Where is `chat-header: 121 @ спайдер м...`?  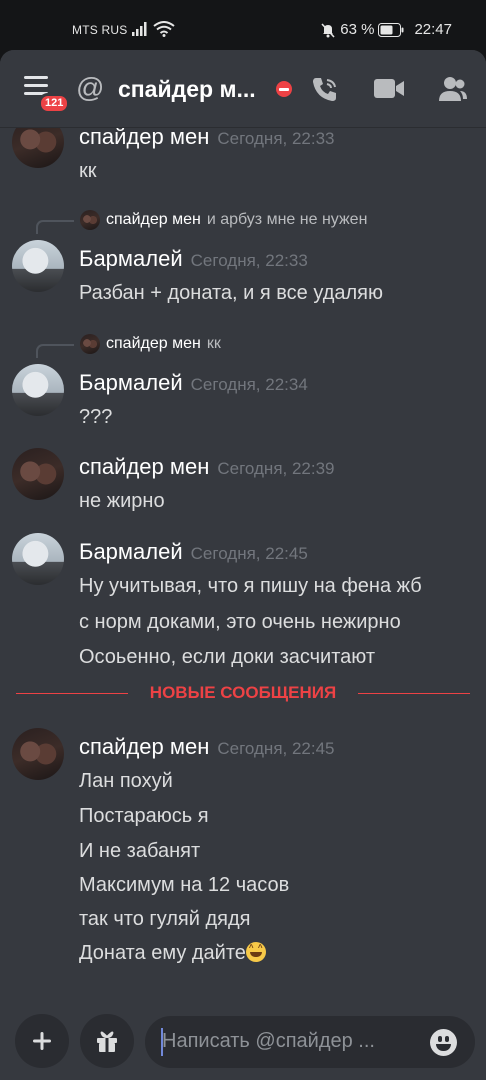 chat-header: 121 @ спайдер м... is located at coordinates (243, 89).